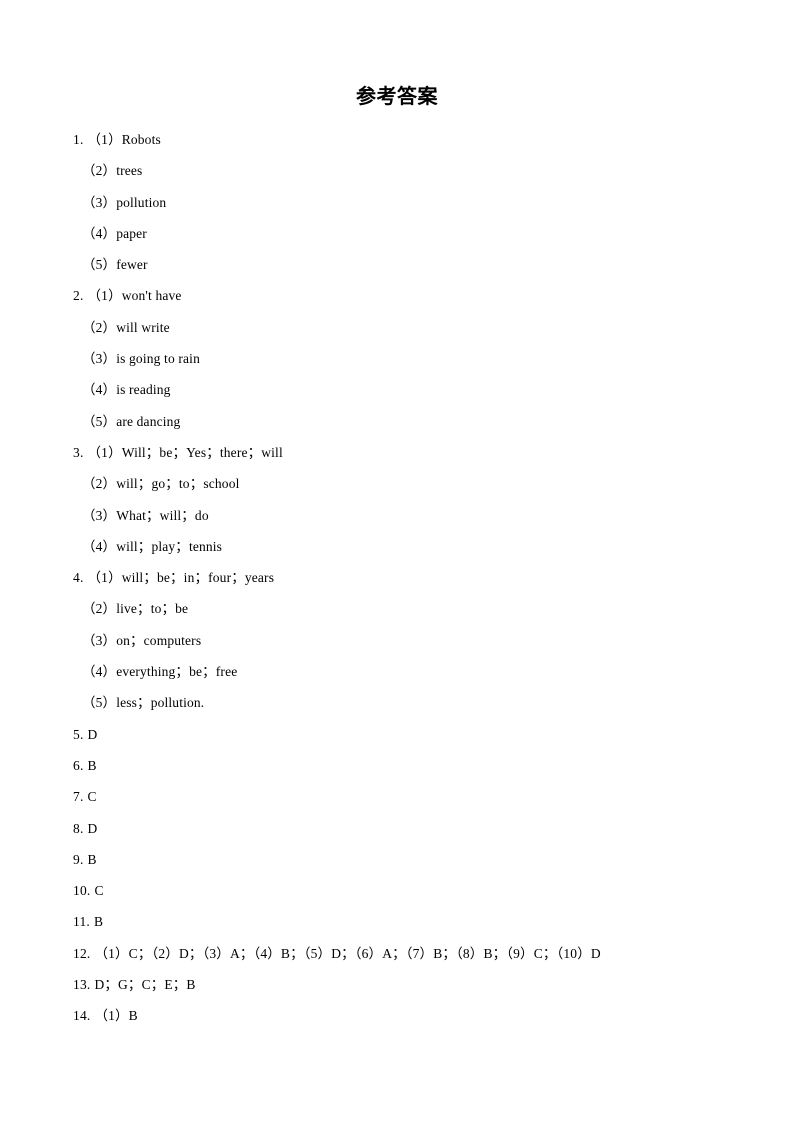 This screenshot has height=1123, width=794. What do you see at coordinates (181, 578) in the screenshot?
I see `answer-text: （1）will；be；in；four；years` at bounding box center [181, 578].